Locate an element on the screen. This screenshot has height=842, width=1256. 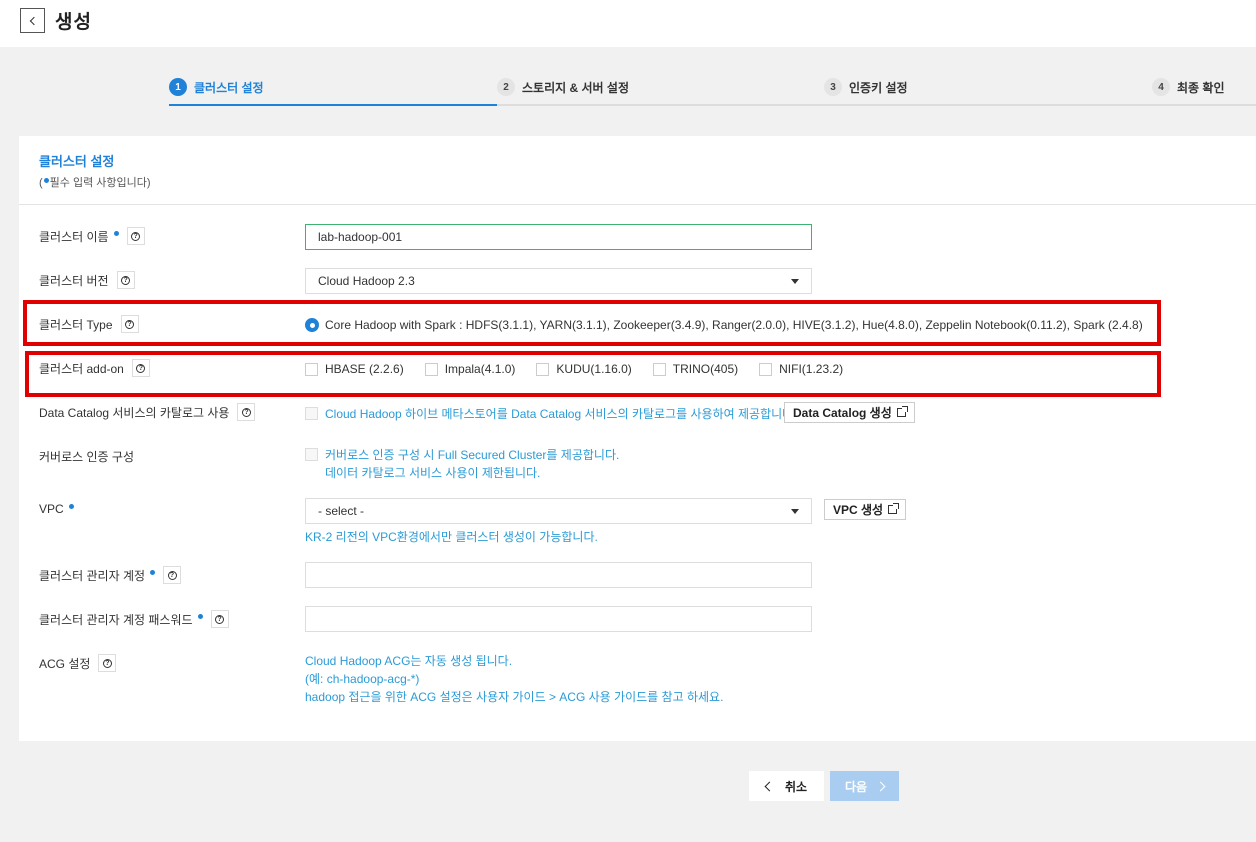
step-cluster-settings: 1 클러스터 설정 is located at coordinates (216, 87).